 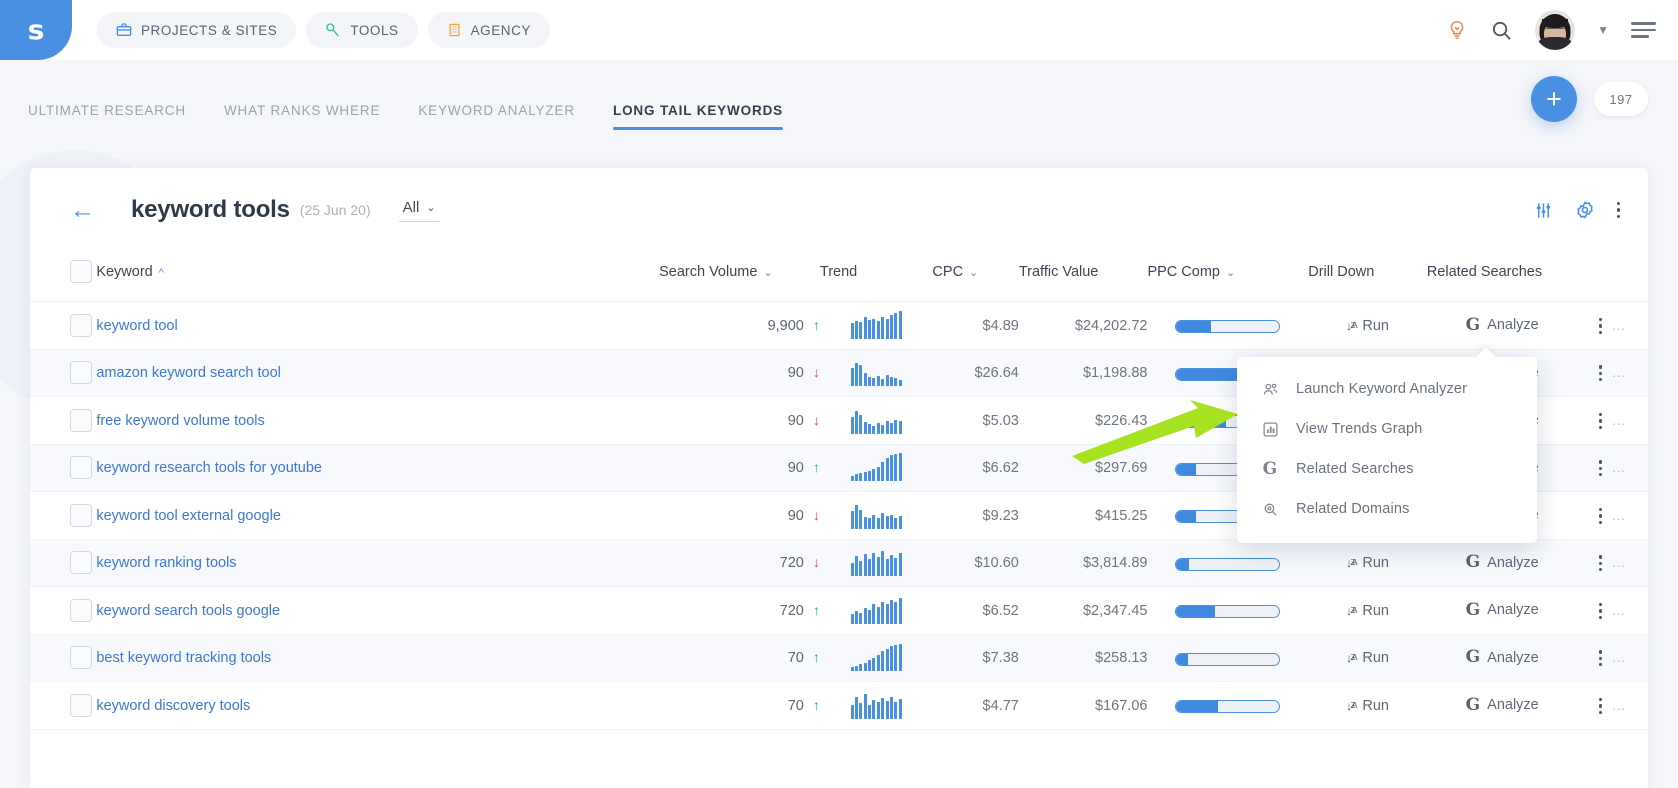 What do you see at coordinates (488, 30) in the screenshot?
I see `nav-pill-agency: AGENCY` at bounding box center [488, 30].